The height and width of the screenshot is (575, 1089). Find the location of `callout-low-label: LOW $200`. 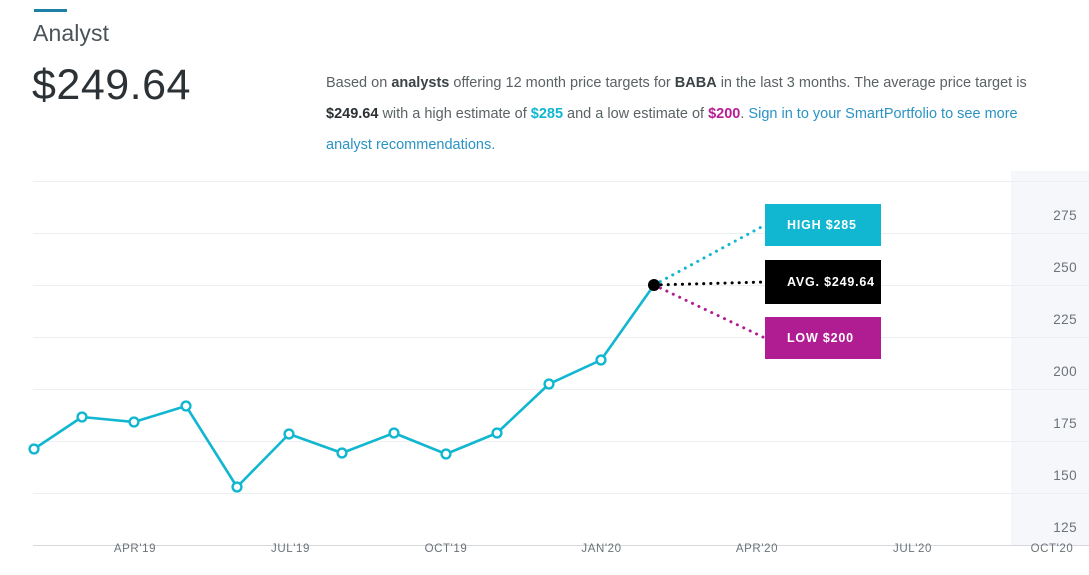

callout-low-label: LOW $200 is located at coordinates (820, 338).